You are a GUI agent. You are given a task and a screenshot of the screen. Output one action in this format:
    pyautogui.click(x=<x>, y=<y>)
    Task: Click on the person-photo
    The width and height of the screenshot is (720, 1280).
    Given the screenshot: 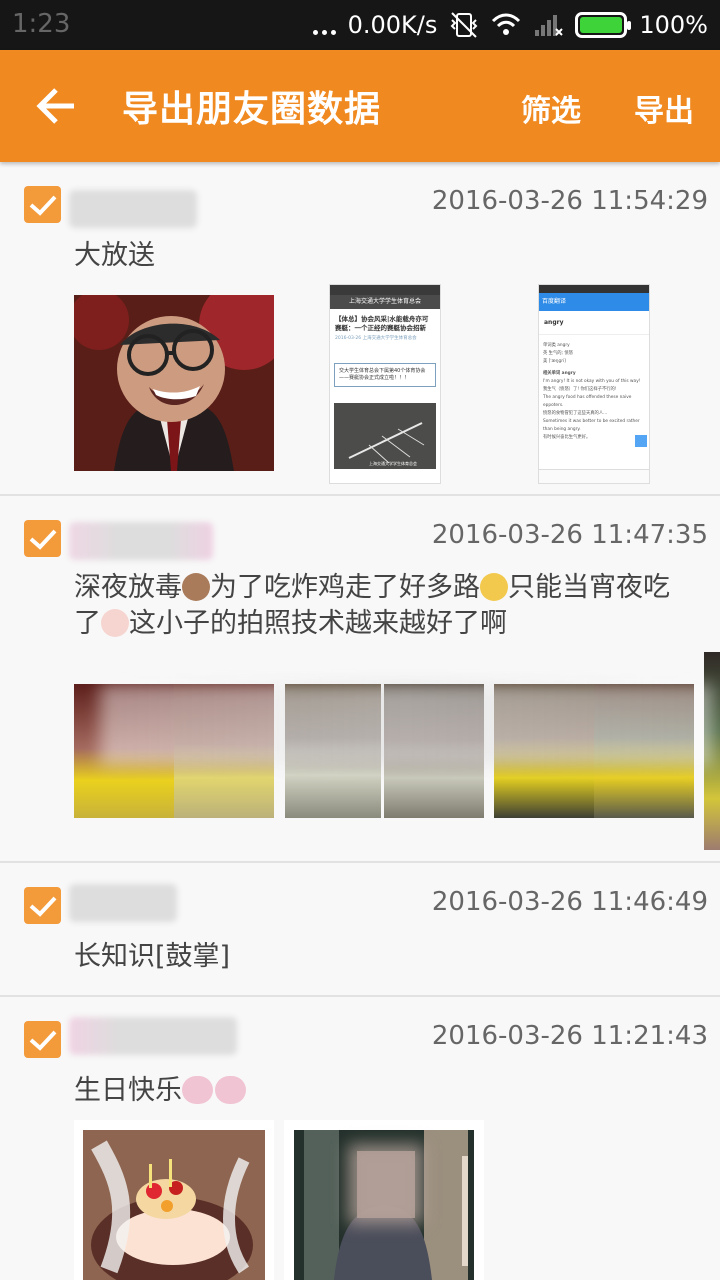 What is the action you would take?
    pyautogui.click(x=384, y=1200)
    